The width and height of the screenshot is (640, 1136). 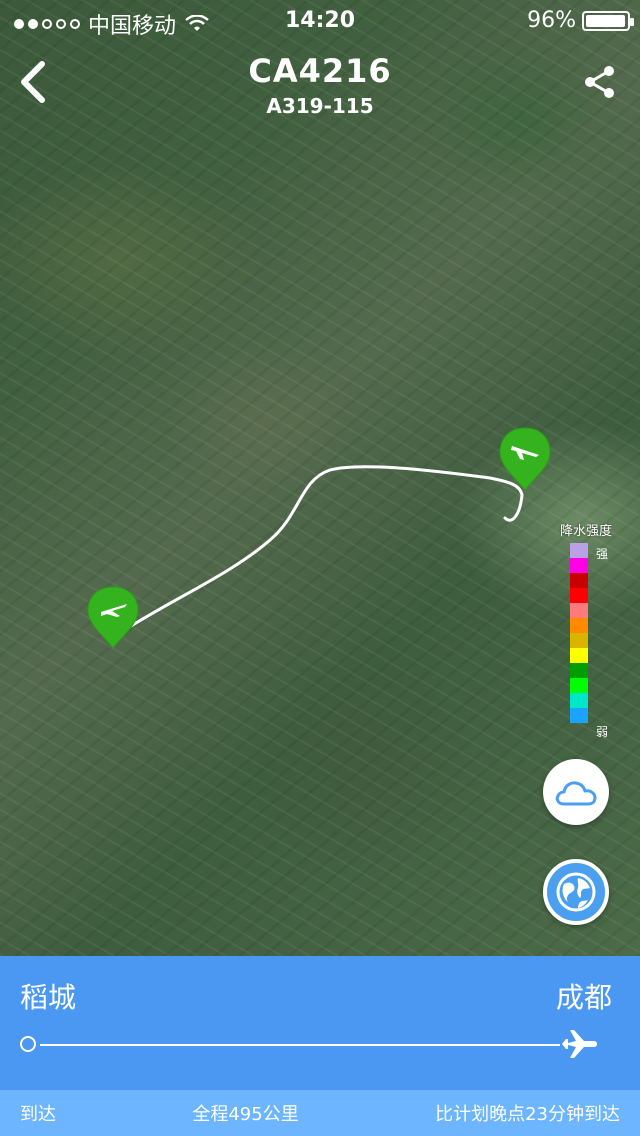 What do you see at coordinates (48, 997) in the screenshot?
I see `origin-city: 稻城` at bounding box center [48, 997].